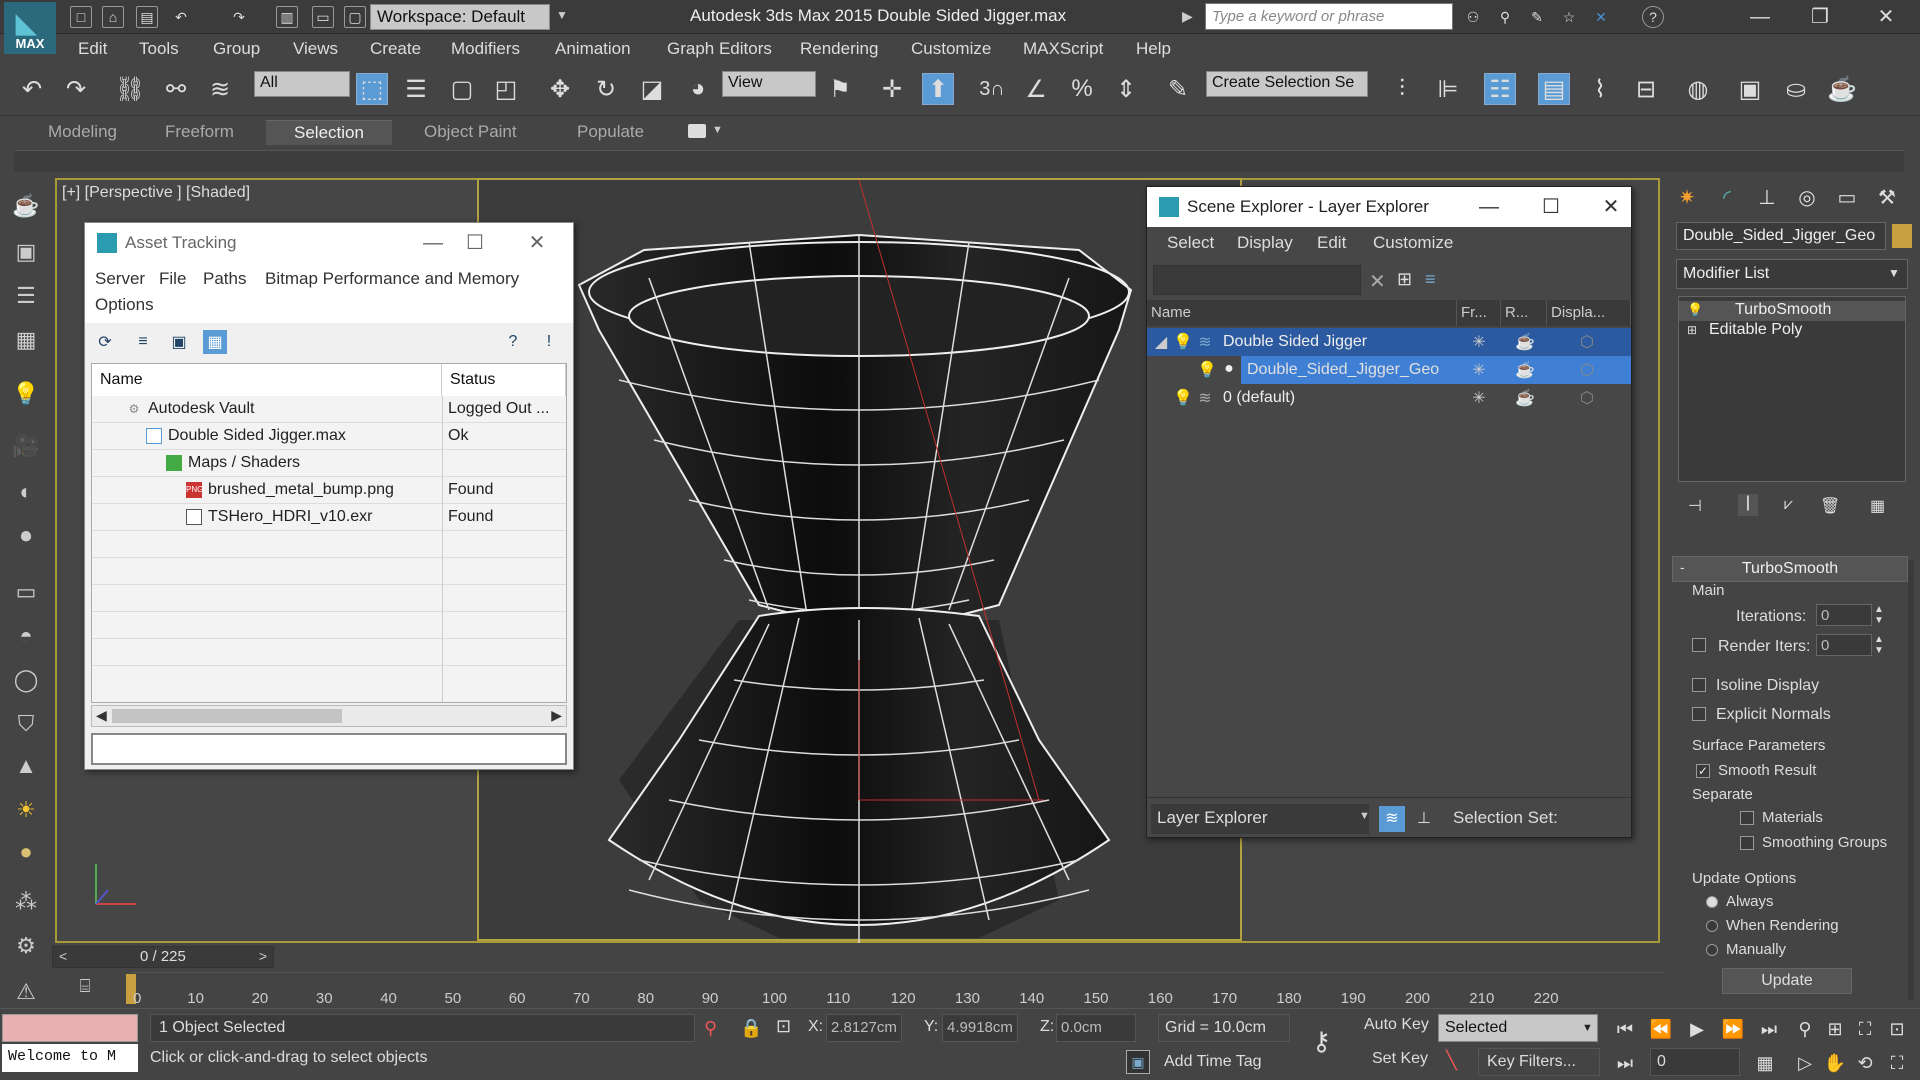  Describe the element at coordinates (697, 131) in the screenshot. I see `ribbon-options-icon` at that location.